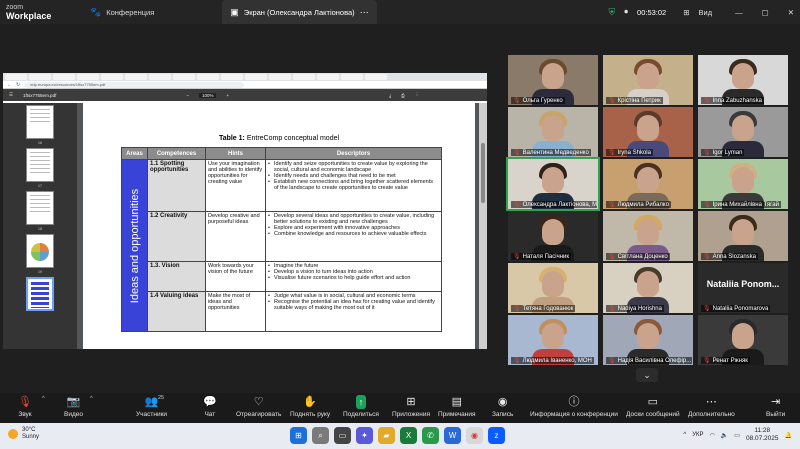 This screenshot has height=449, width=800. Describe the element at coordinates (743, 236) in the screenshot. I see `participant-tile: 🎙 Anna Slozanska` at that location.